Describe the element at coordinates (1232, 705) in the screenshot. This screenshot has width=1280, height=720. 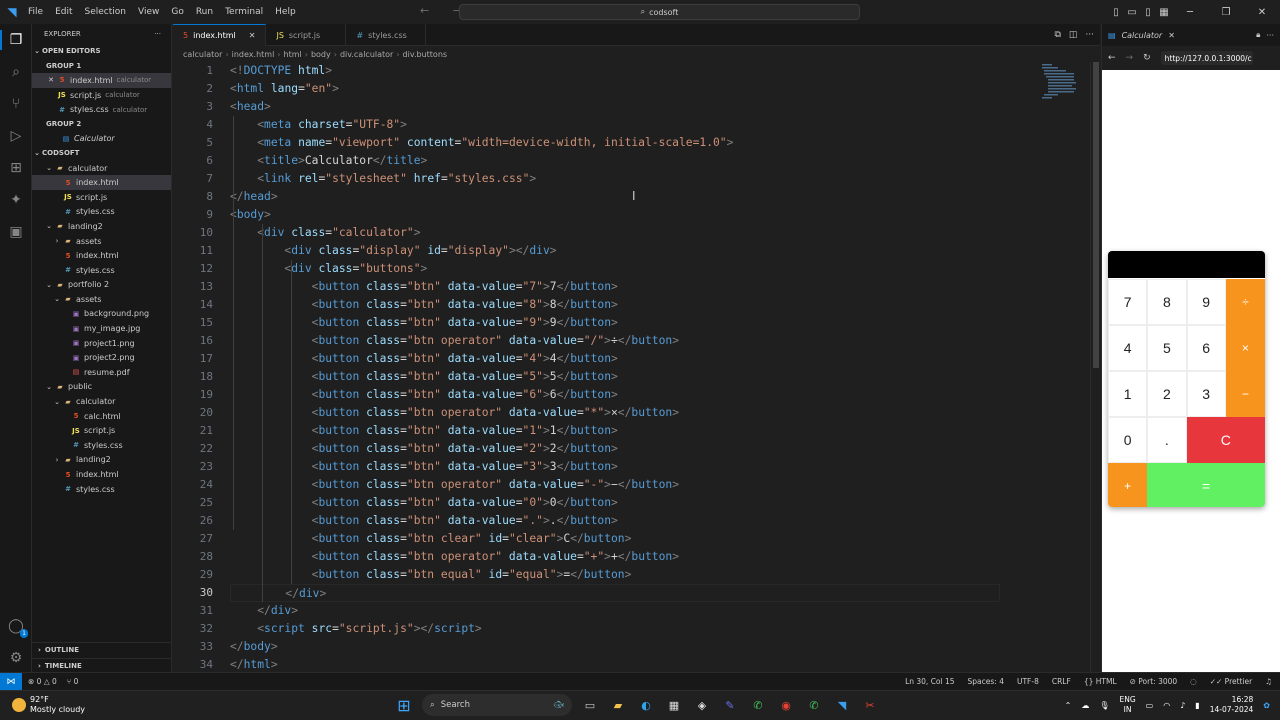
I see `clock: 16:28 14-07-2024` at that location.